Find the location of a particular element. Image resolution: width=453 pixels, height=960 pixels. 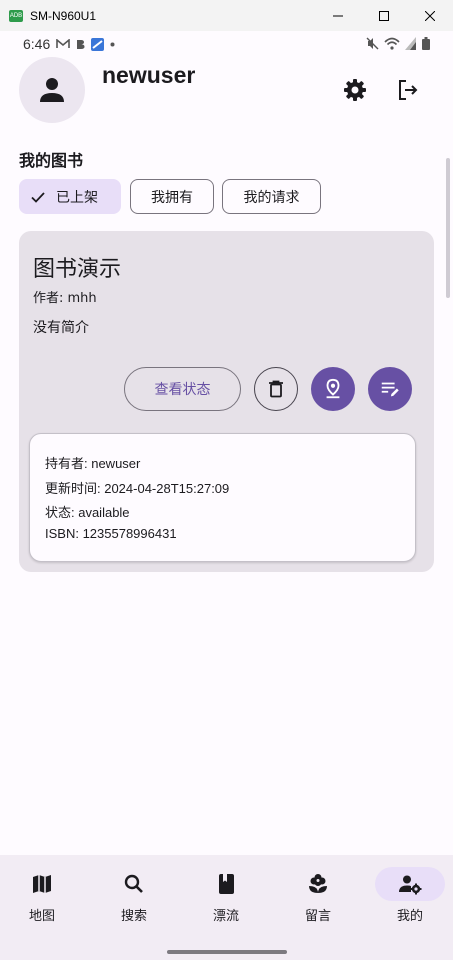

edit-note-icon is located at coordinates (390, 389).